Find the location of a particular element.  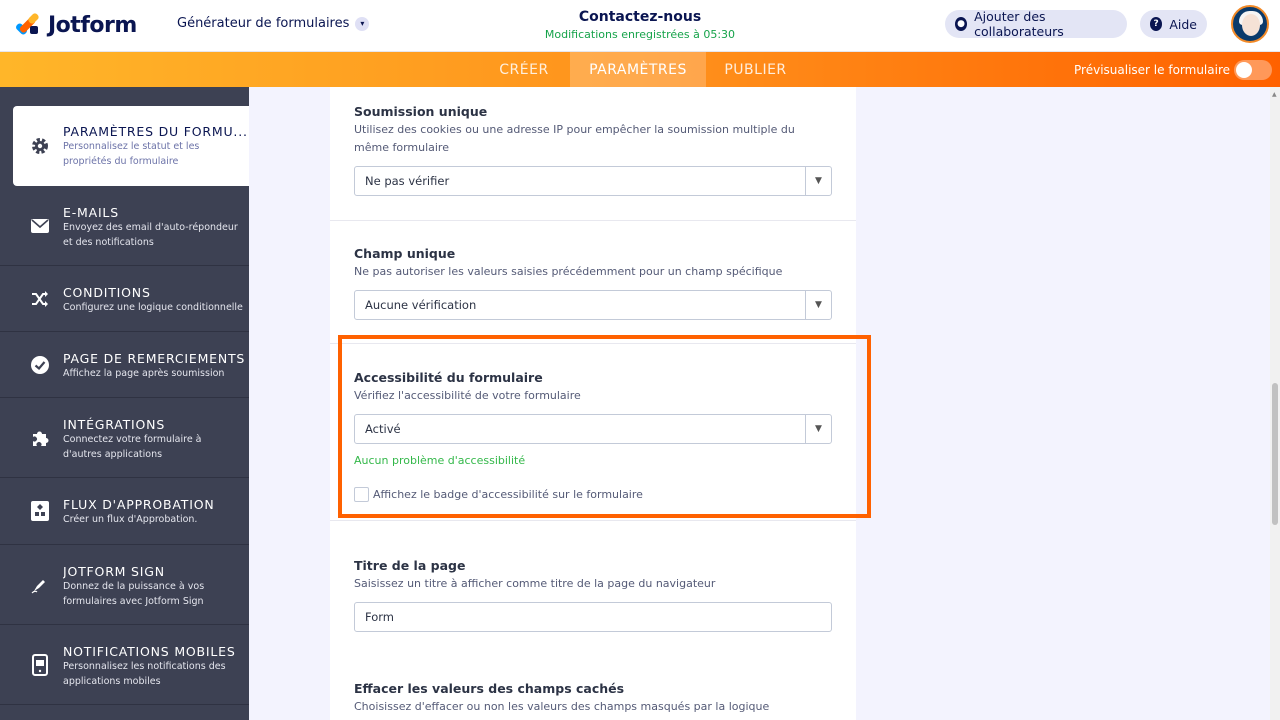

sidebar-item-title: INTÉGRATIONS is located at coordinates (114, 424).